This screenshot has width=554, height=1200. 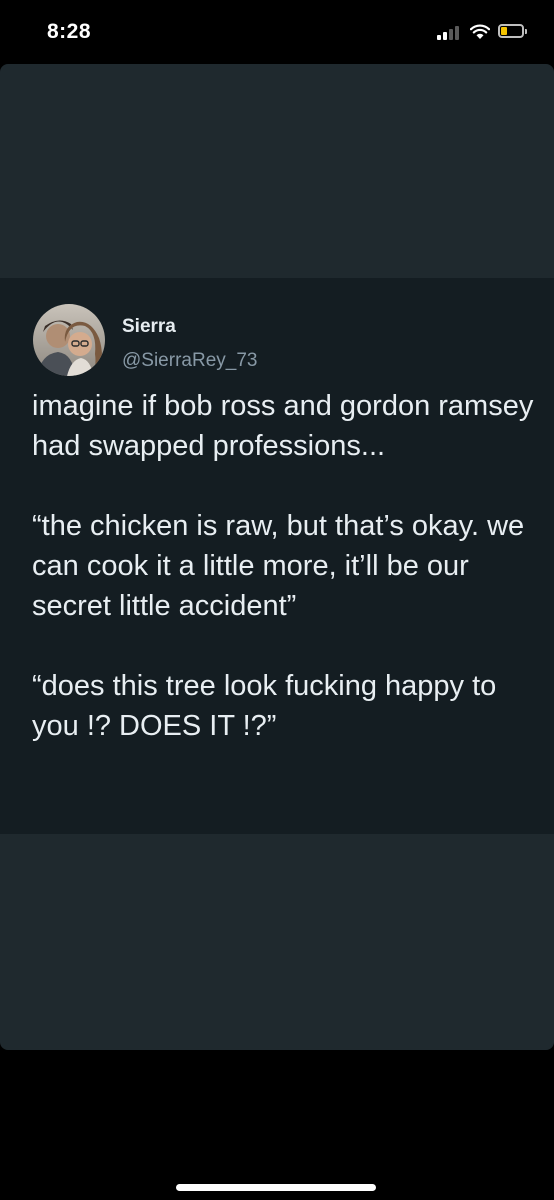 I want to click on wifi-icon, so click(x=480, y=31).